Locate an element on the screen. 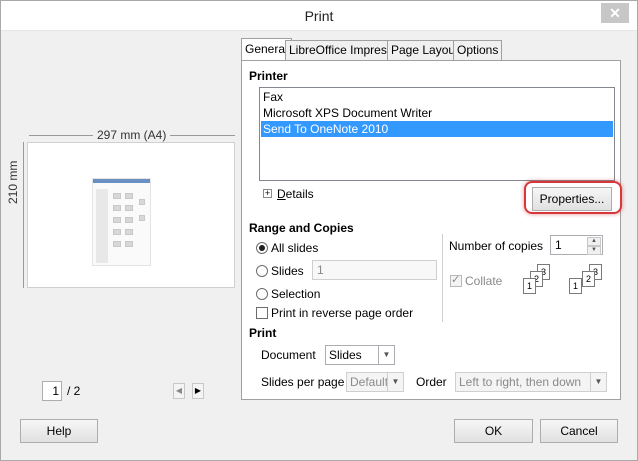 The image size is (638, 461). chevron-right-icon: ▶ is located at coordinates (198, 390).